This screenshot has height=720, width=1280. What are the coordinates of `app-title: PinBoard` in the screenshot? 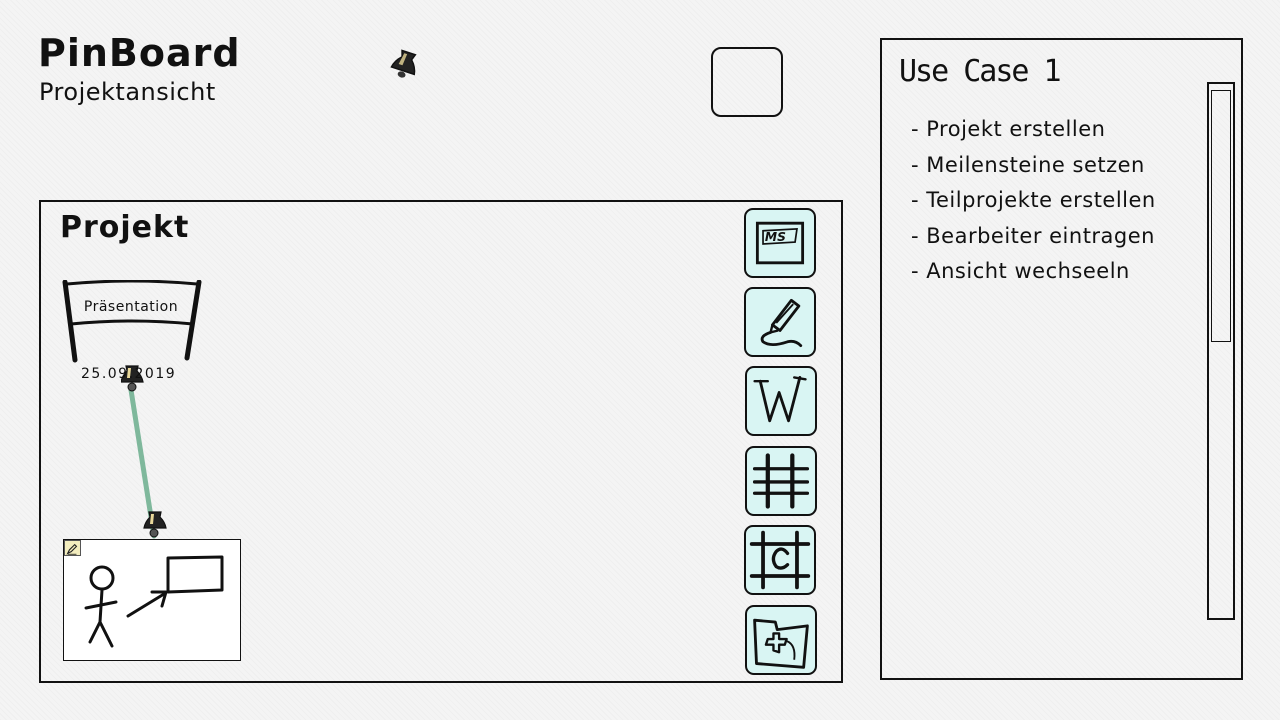 It's located at (139, 53).